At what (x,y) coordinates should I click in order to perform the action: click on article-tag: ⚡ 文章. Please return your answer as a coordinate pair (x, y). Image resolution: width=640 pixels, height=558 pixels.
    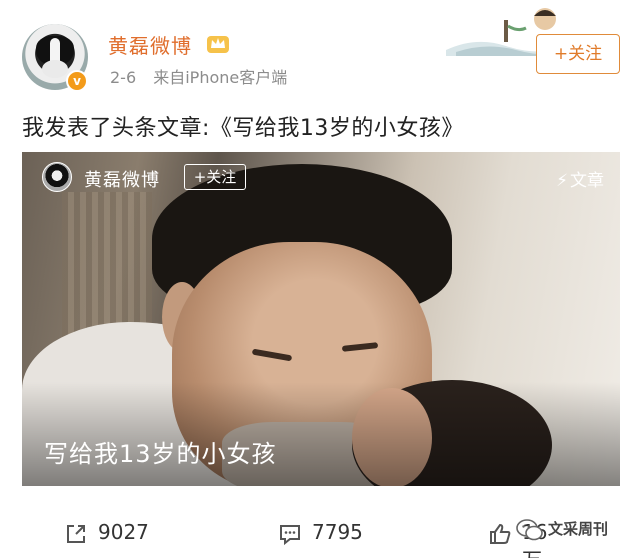
    Looking at the image, I should click on (580, 178).